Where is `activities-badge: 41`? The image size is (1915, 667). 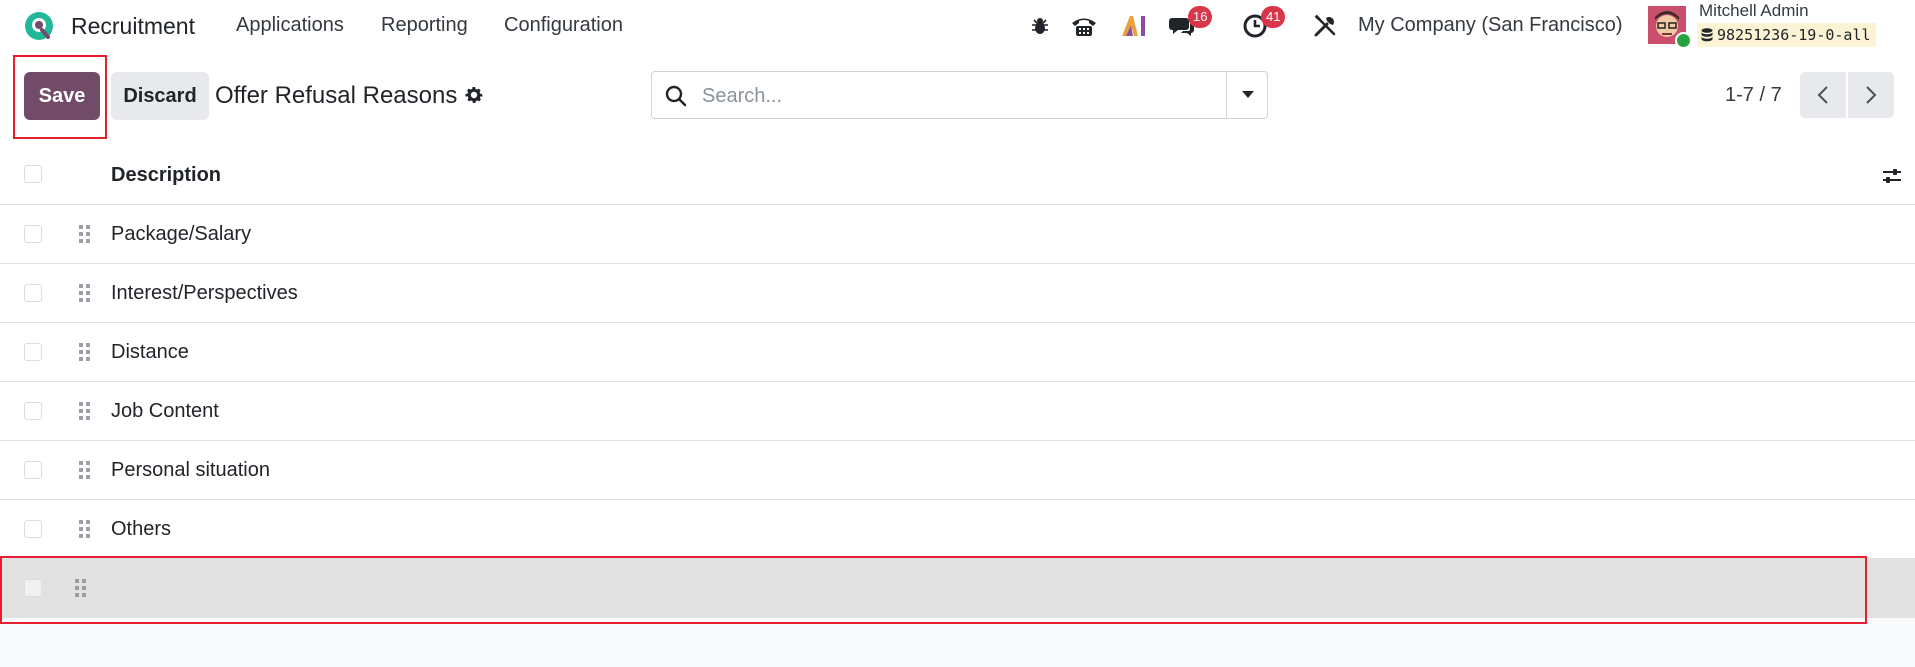 activities-badge: 41 is located at coordinates (1273, 17).